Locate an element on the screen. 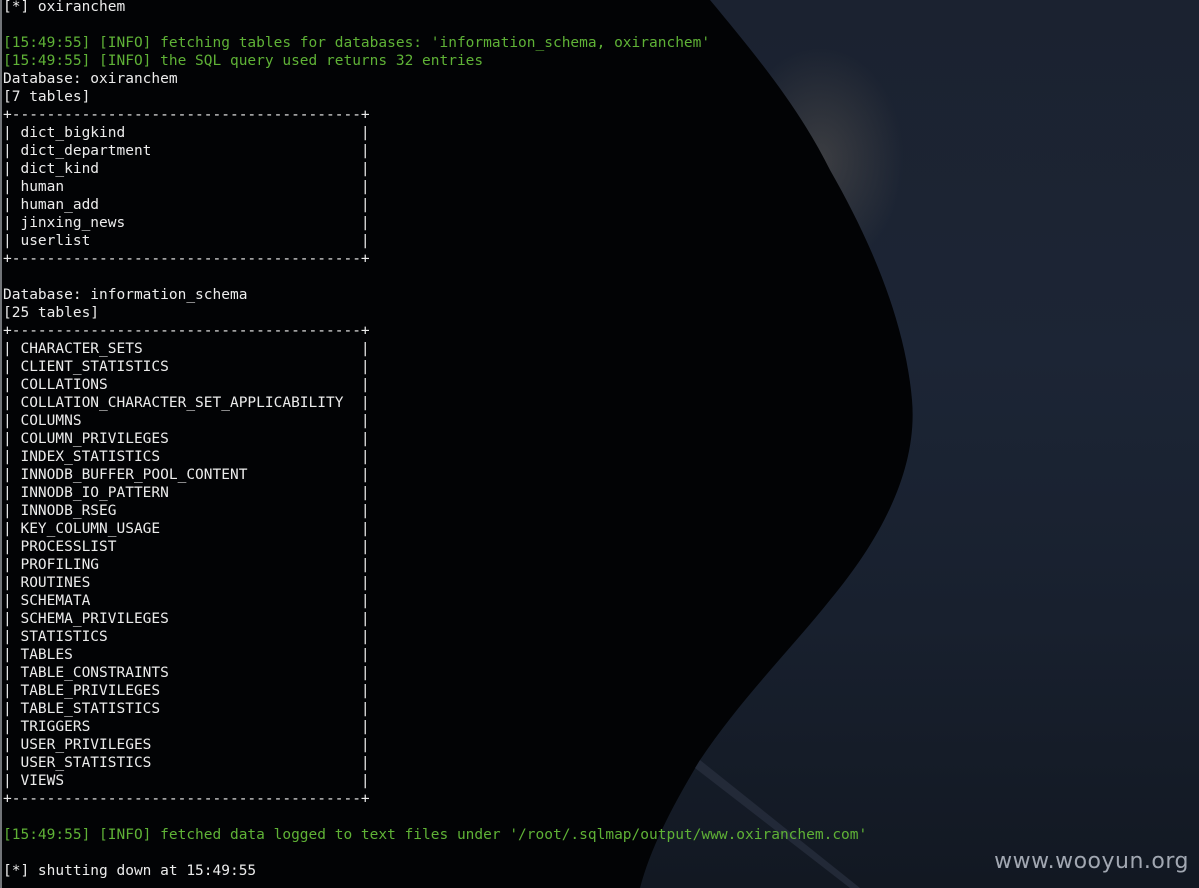 The width and height of the screenshot is (1199, 888). terminal-line: | CHARACTER_SETS | is located at coordinates (186, 349).